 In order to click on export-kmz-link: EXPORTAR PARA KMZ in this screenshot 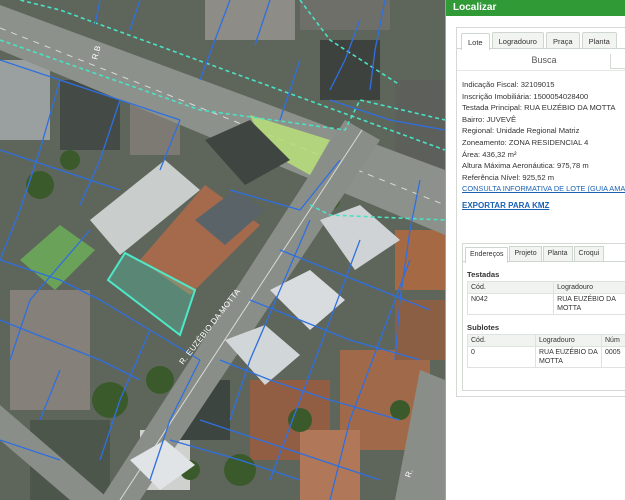, I will do `click(543, 206)`.